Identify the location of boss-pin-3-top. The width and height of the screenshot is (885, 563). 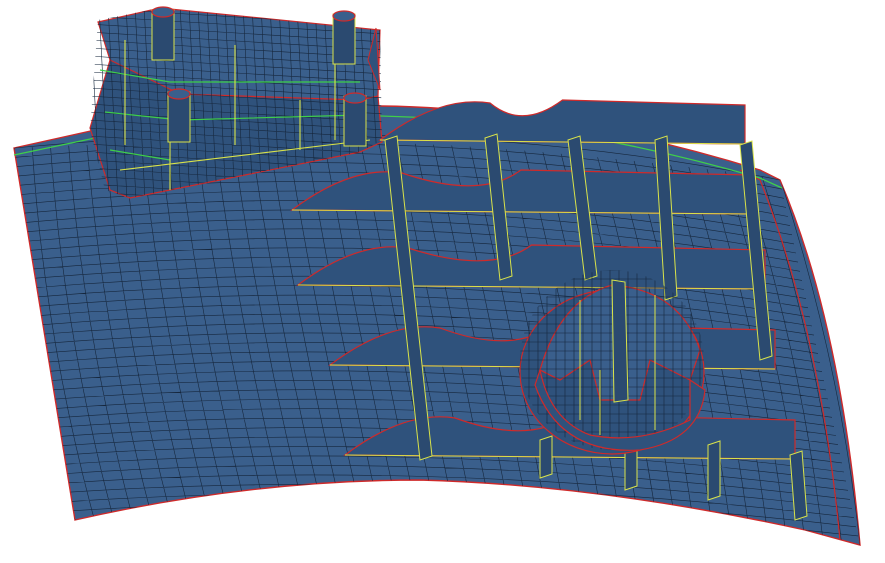
(179, 94).